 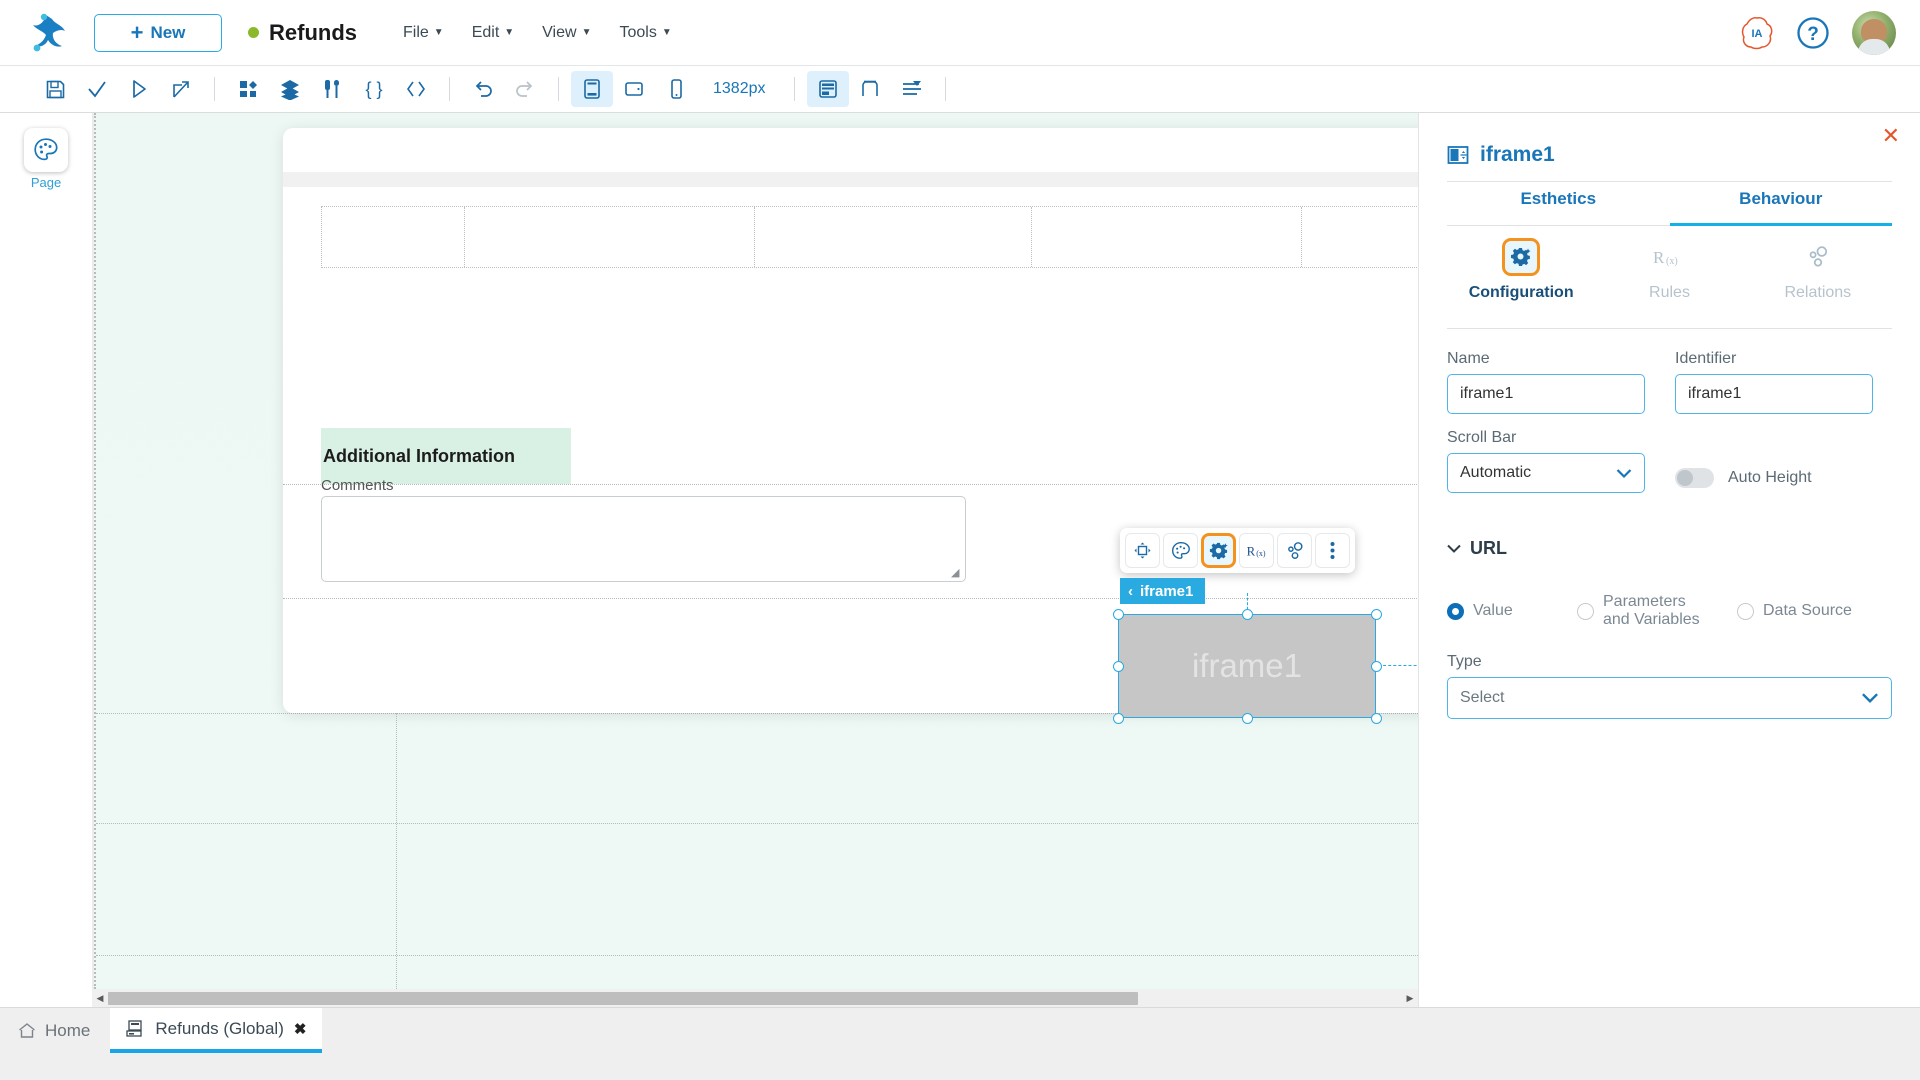 I want to click on mobile-preview-icon, so click(x=676, y=89).